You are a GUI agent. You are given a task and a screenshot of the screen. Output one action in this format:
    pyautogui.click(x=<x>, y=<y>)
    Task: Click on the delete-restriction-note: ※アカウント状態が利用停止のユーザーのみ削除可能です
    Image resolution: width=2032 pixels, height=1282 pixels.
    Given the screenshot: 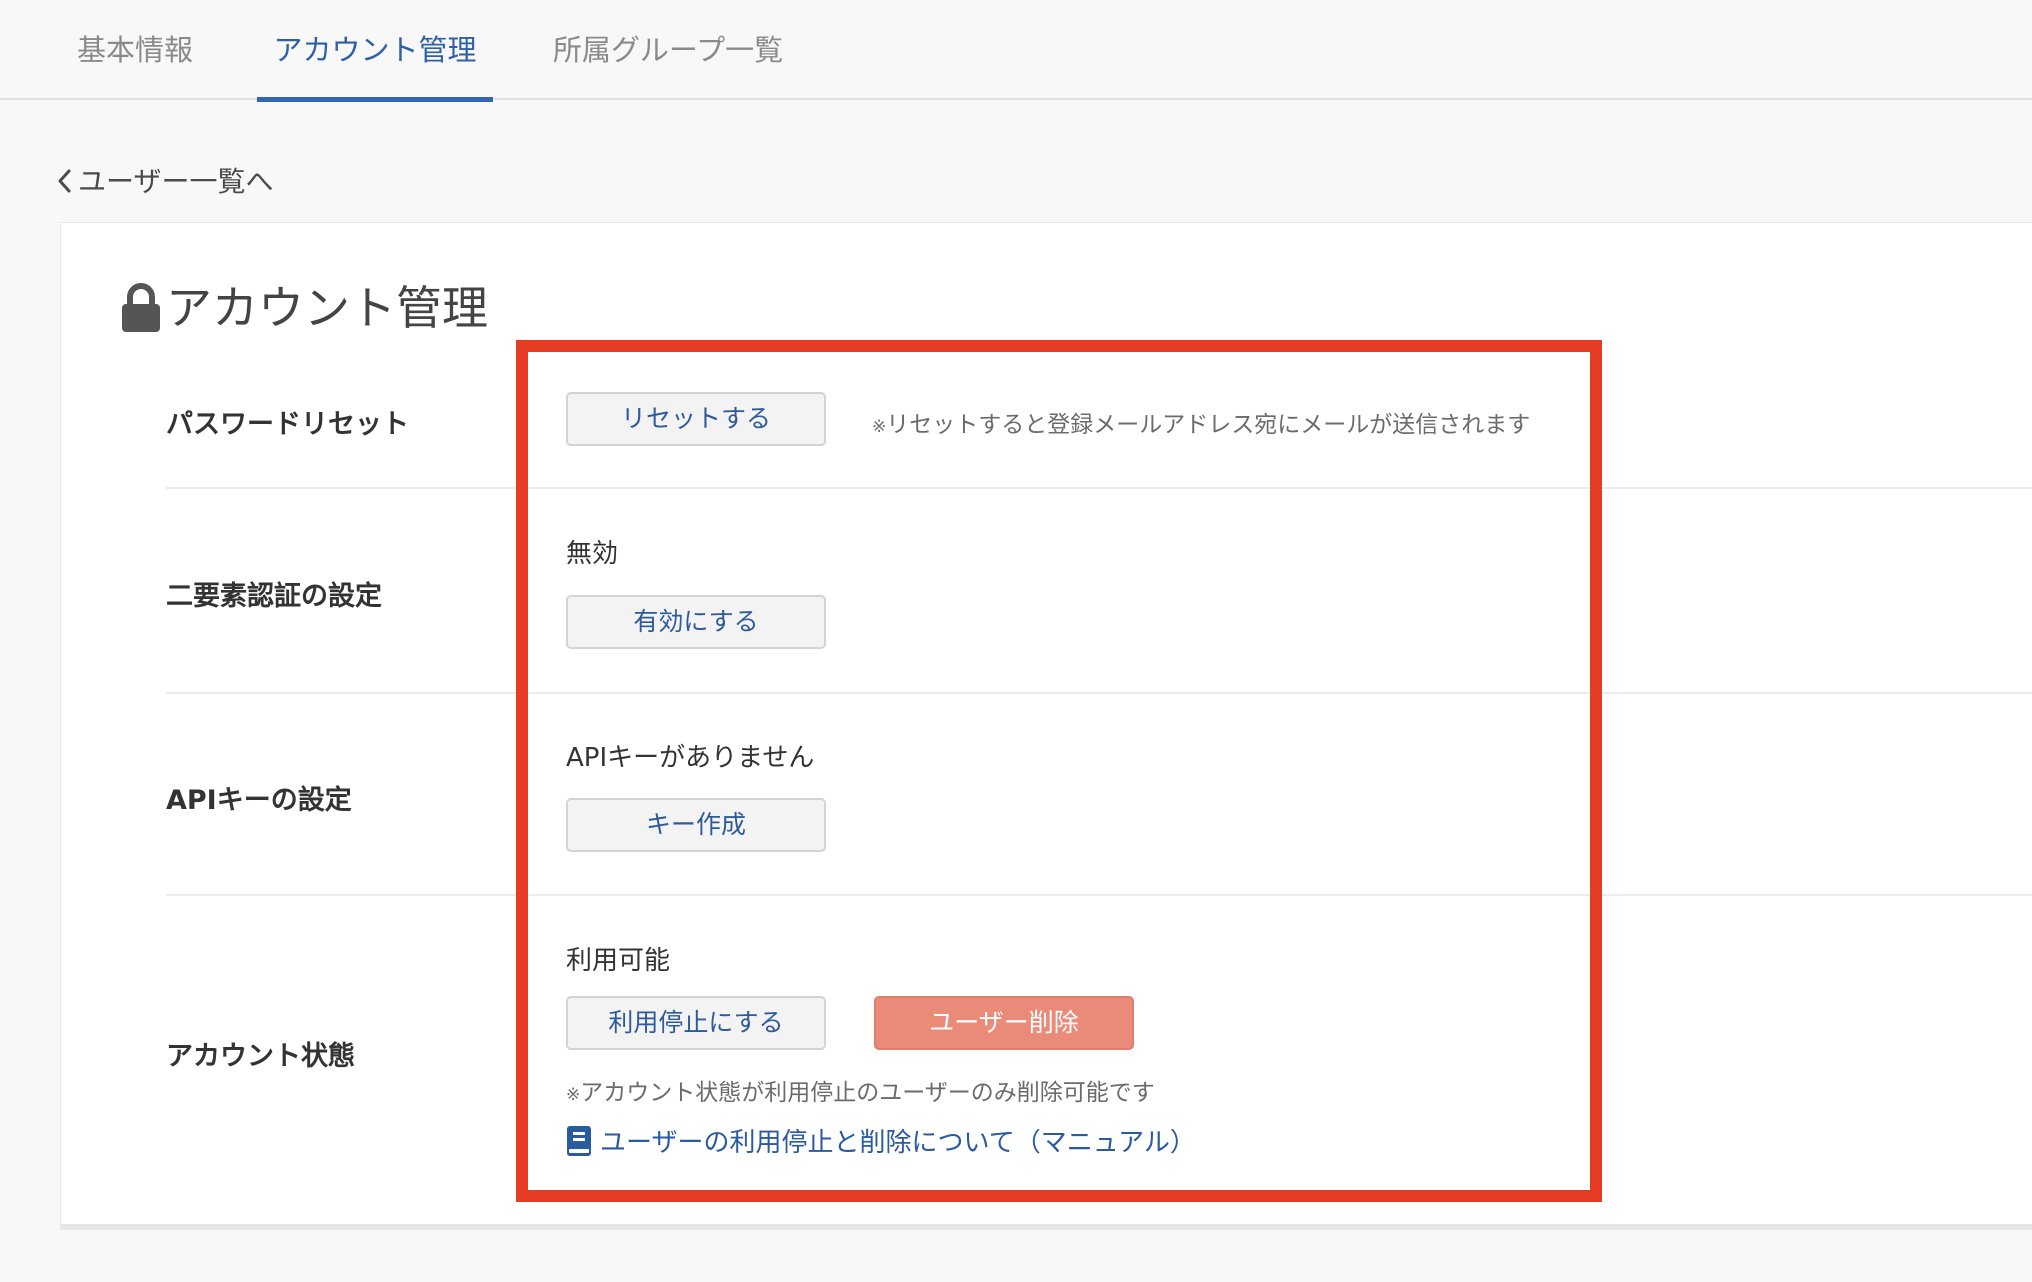 What is the action you would take?
    pyautogui.click(x=860, y=1090)
    